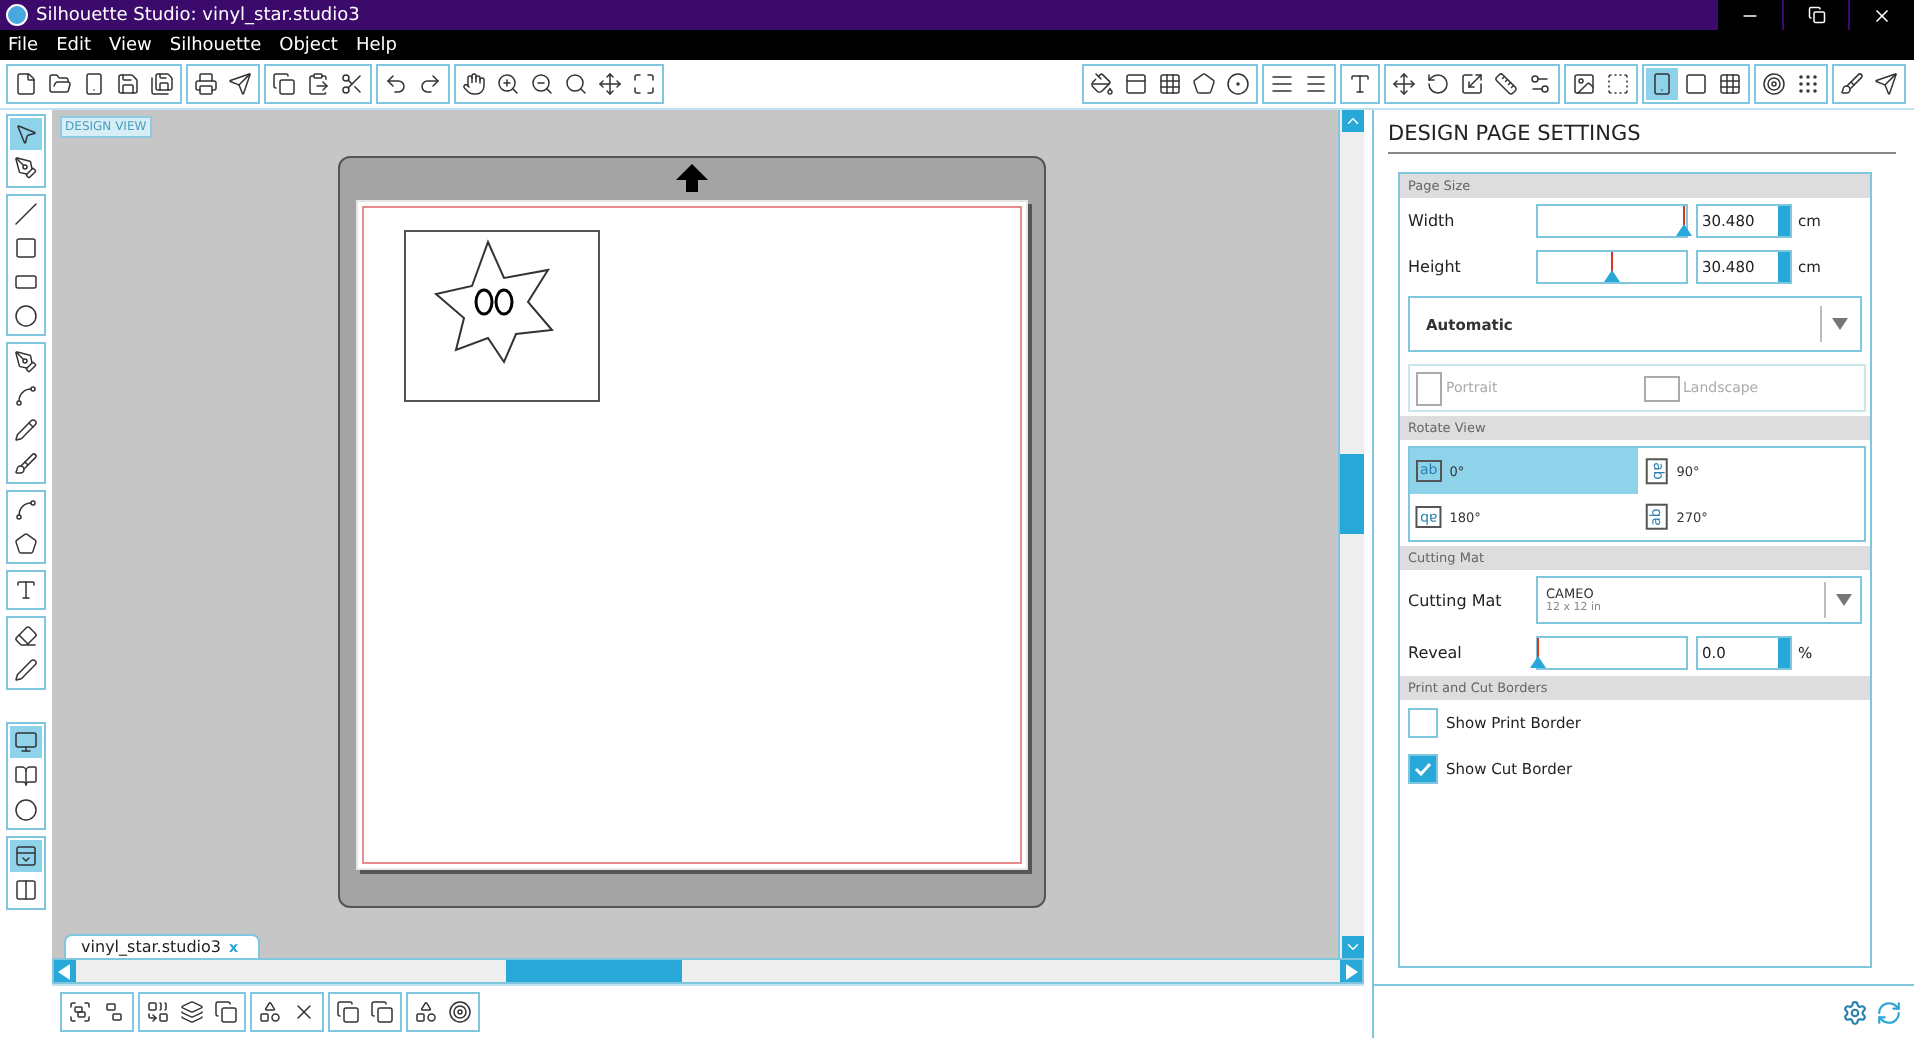 Image resolution: width=1914 pixels, height=1038 pixels. What do you see at coordinates (1432, 221) in the screenshot?
I see `field-label: Width` at bounding box center [1432, 221].